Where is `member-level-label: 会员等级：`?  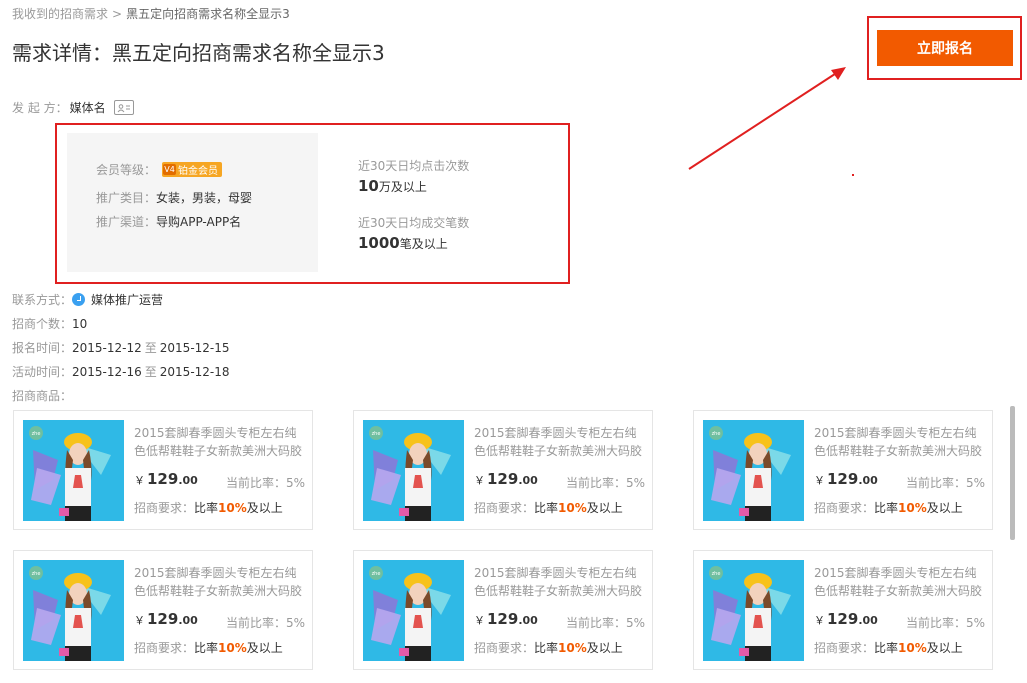
member-level-label: 会员等级： is located at coordinates (126, 170).